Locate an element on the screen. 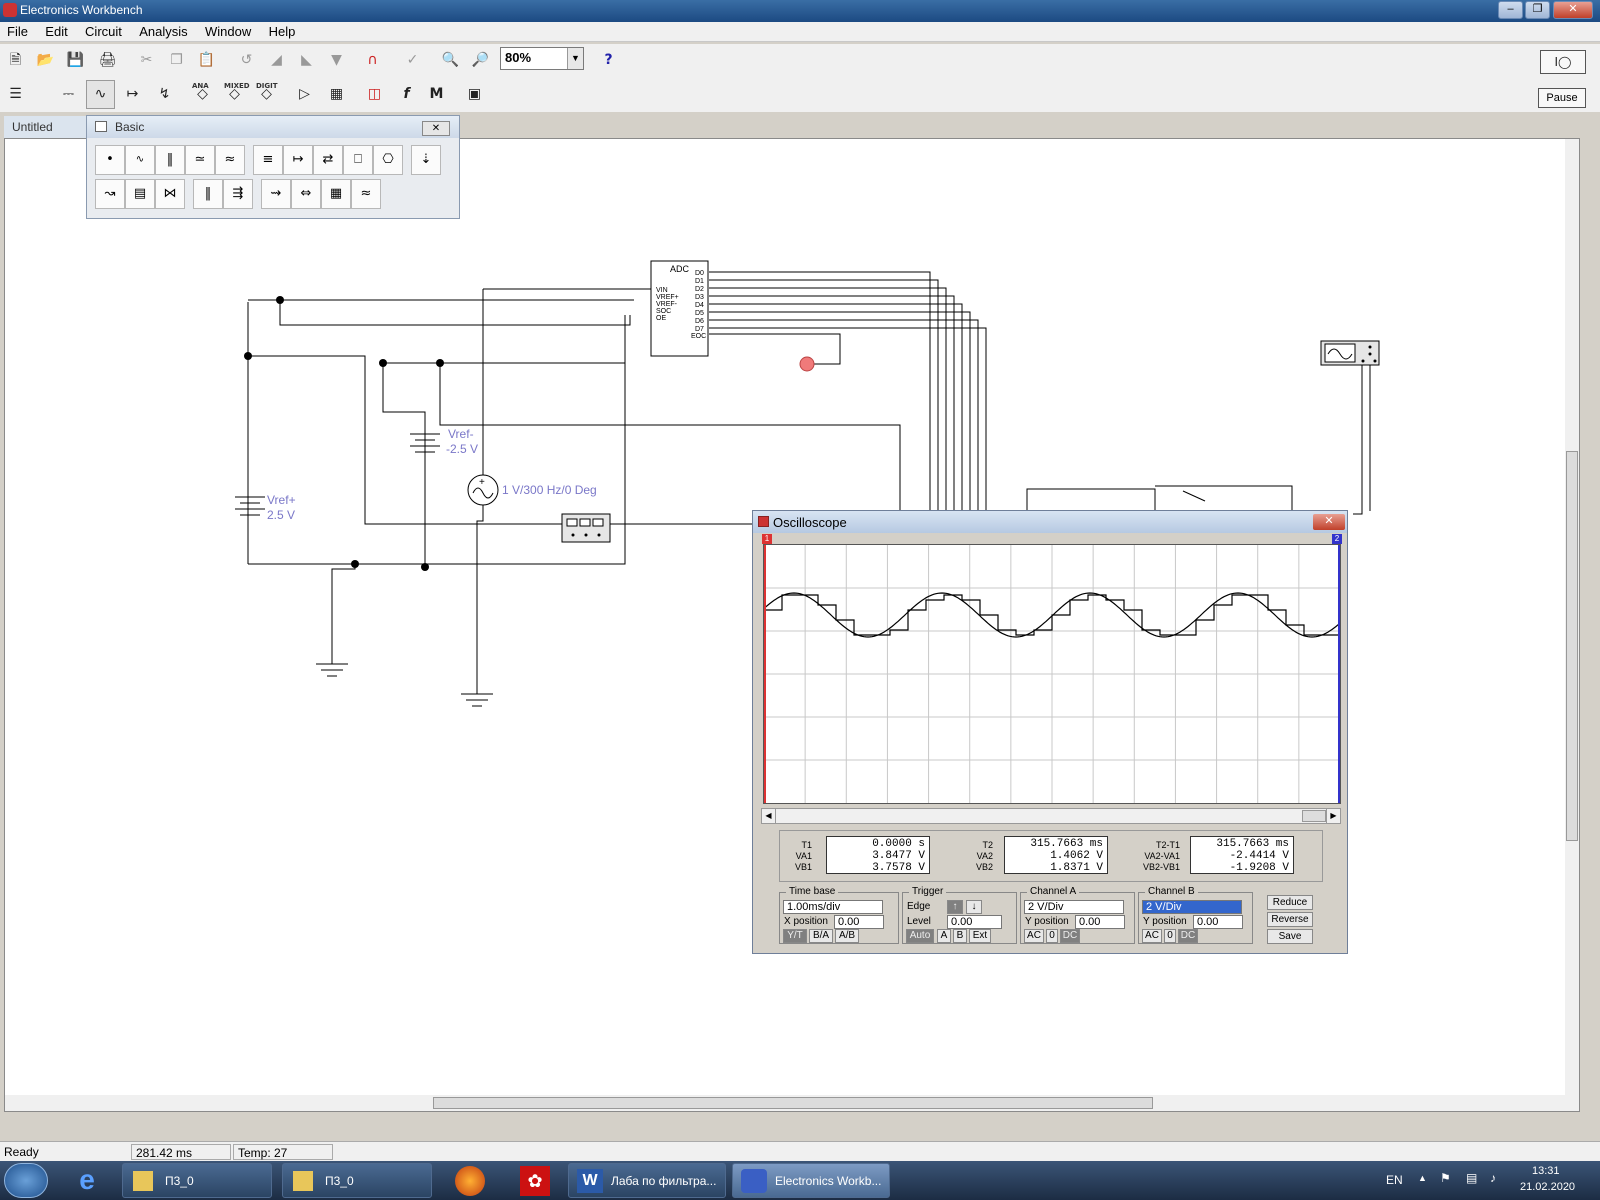 Image resolution: width=1600 pixels, height=1200 pixels. trigger-auto-button: Auto is located at coordinates (920, 936).